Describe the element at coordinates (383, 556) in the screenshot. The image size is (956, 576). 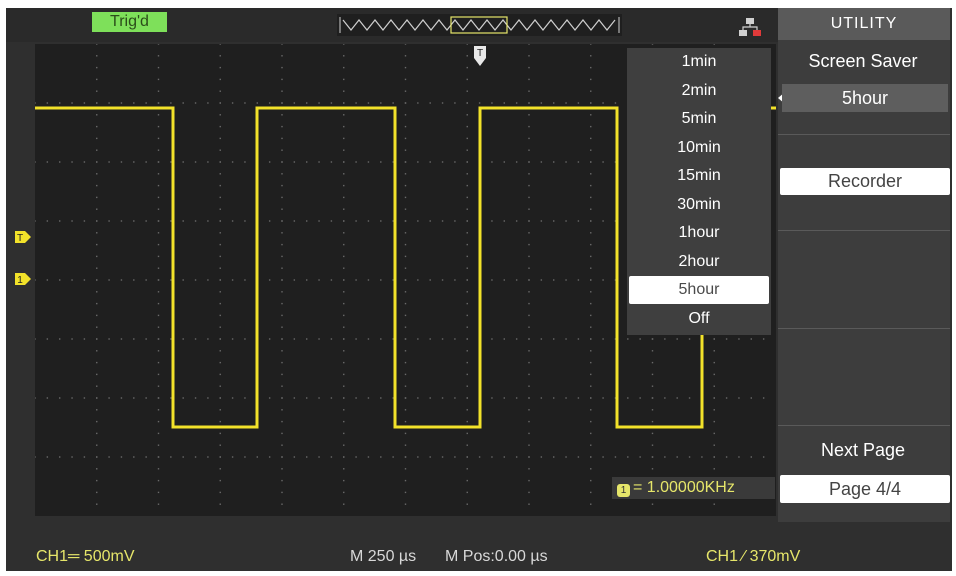
I see `timebase-readout: M 250 µs` at that location.